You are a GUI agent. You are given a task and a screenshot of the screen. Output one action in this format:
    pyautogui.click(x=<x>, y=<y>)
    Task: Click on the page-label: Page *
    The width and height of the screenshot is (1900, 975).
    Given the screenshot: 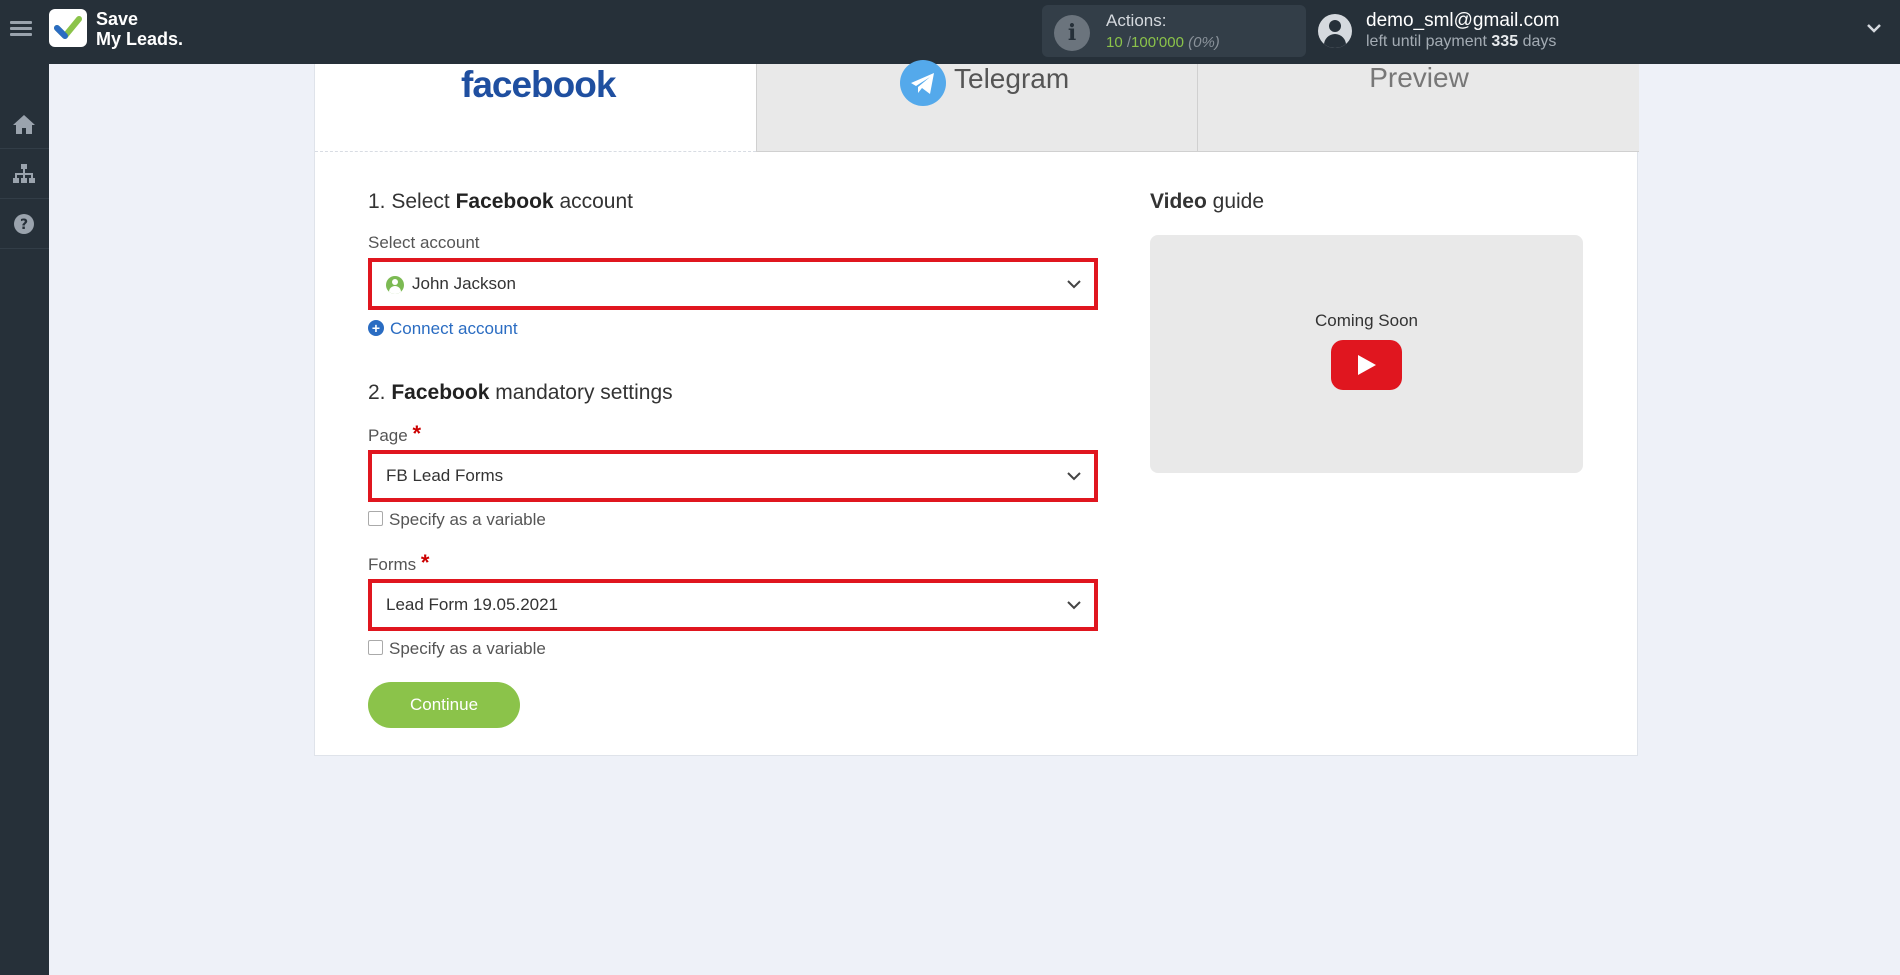 What is the action you would take?
    pyautogui.click(x=394, y=434)
    